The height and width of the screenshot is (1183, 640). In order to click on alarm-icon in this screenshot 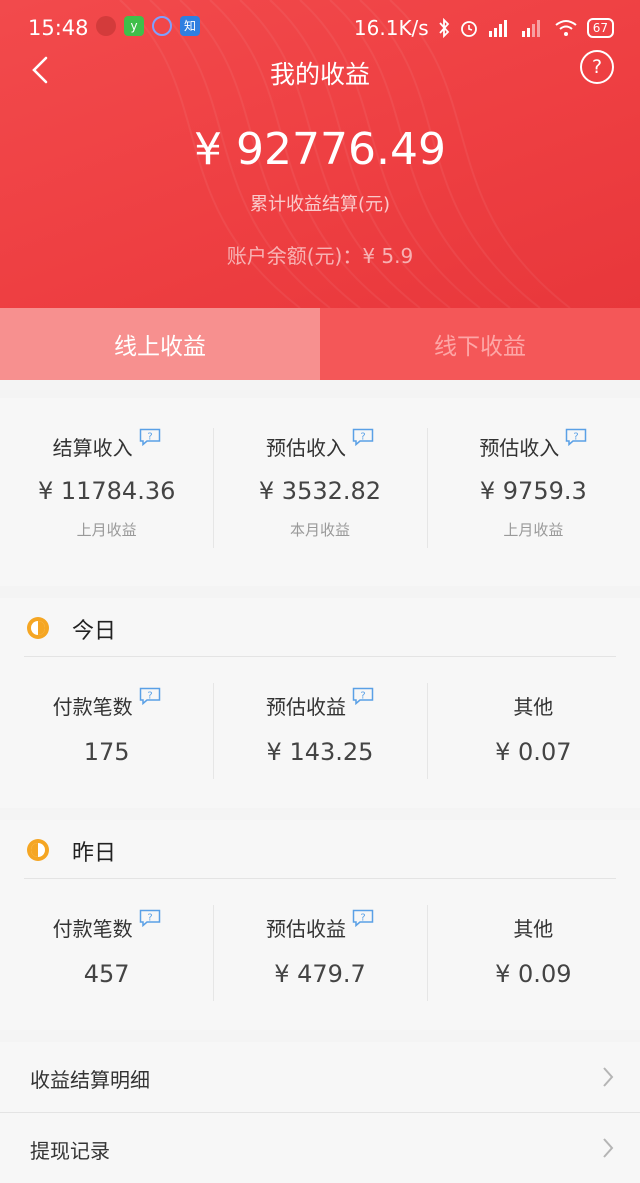, I will do `click(468, 29)`.